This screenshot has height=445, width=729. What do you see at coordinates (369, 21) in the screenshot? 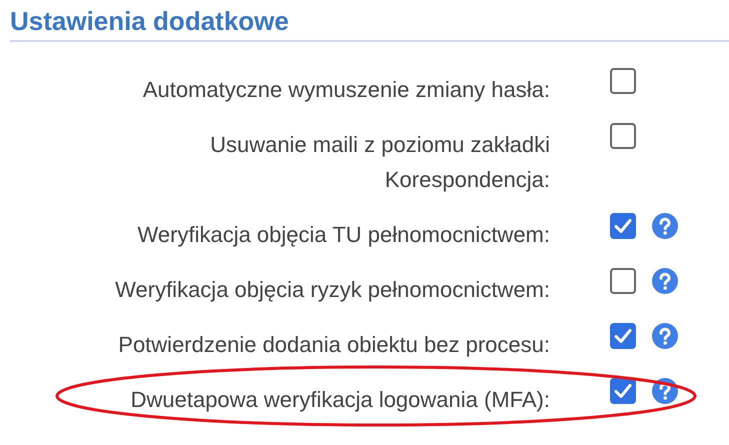
I see `section-title: Ustawienia dodatkowe` at bounding box center [369, 21].